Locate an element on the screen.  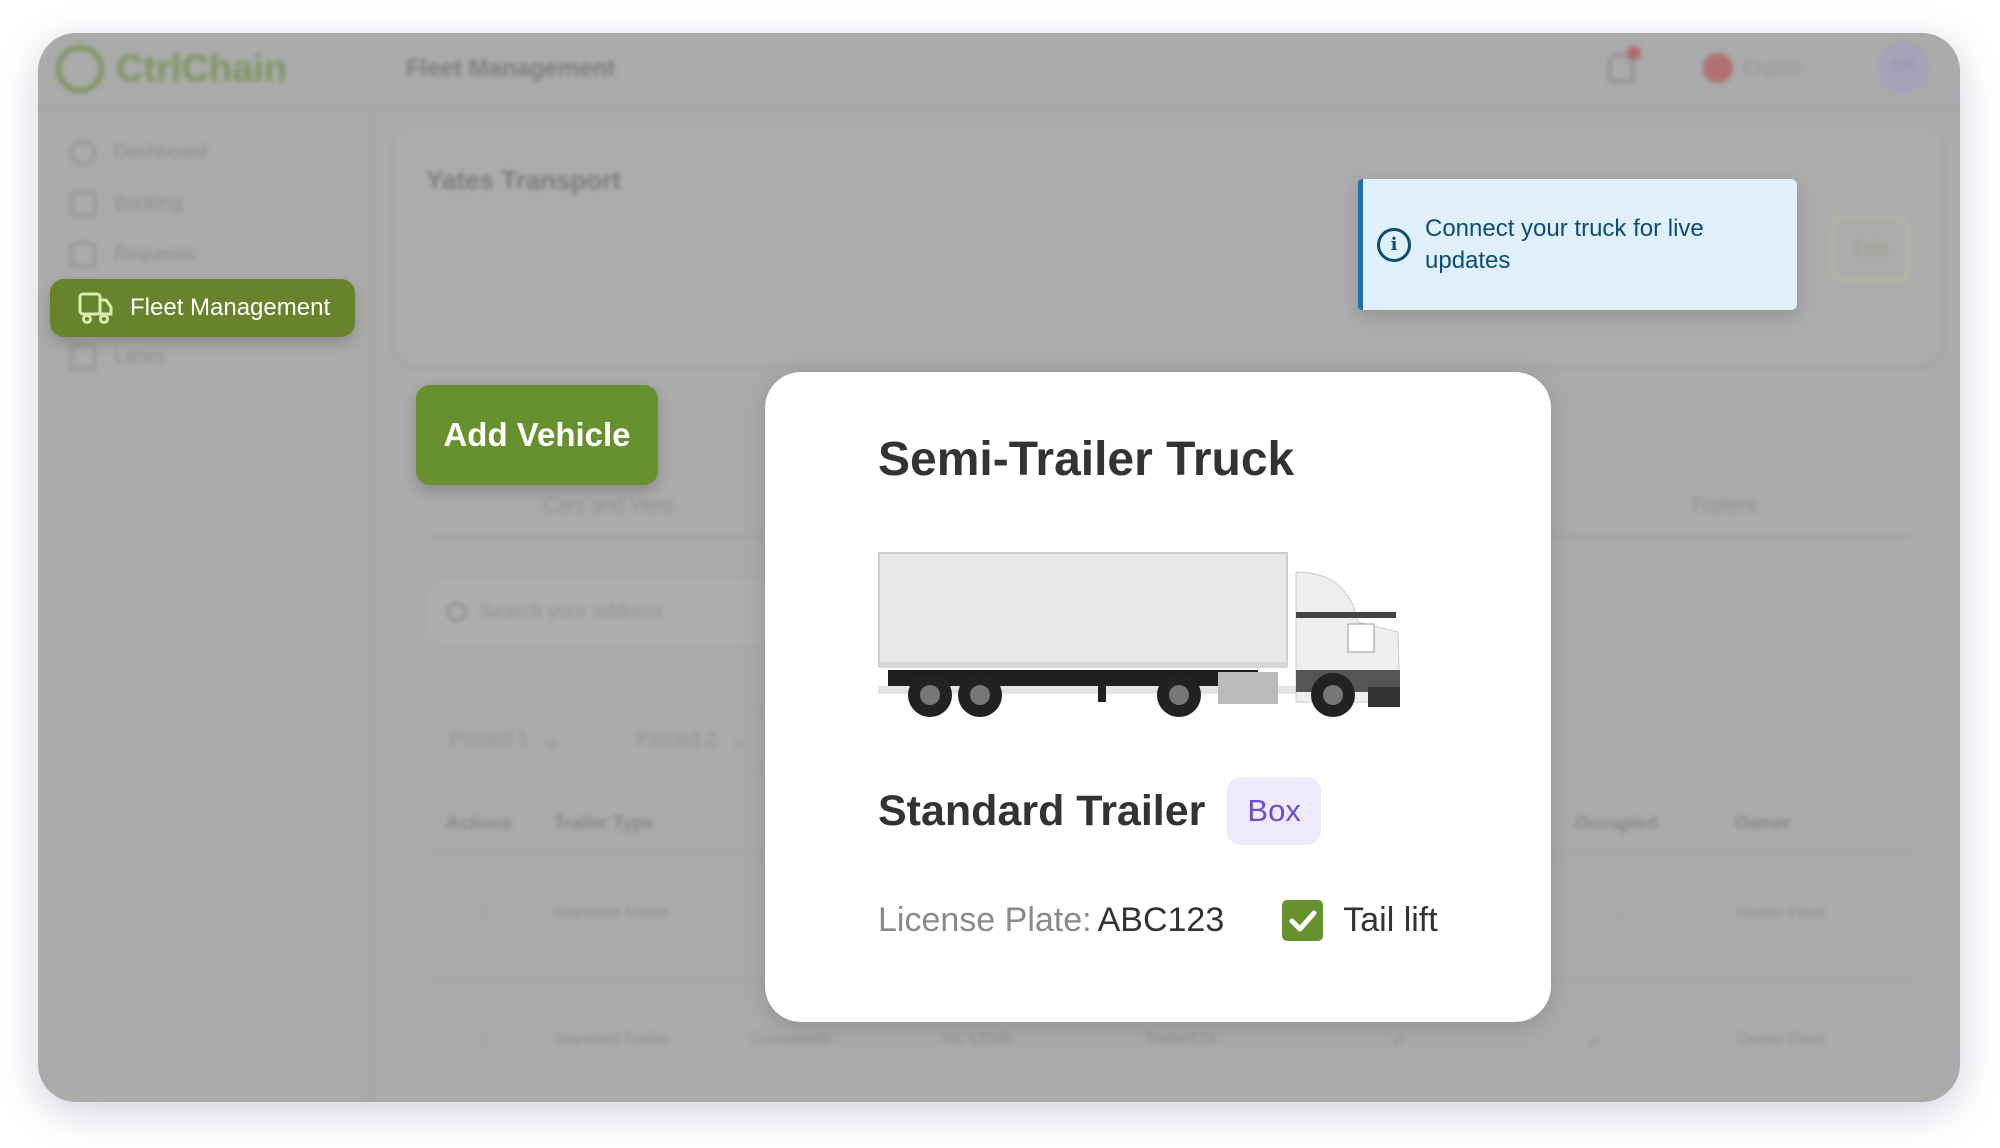
sidebar-item-booking: Booking is located at coordinates (126, 204).